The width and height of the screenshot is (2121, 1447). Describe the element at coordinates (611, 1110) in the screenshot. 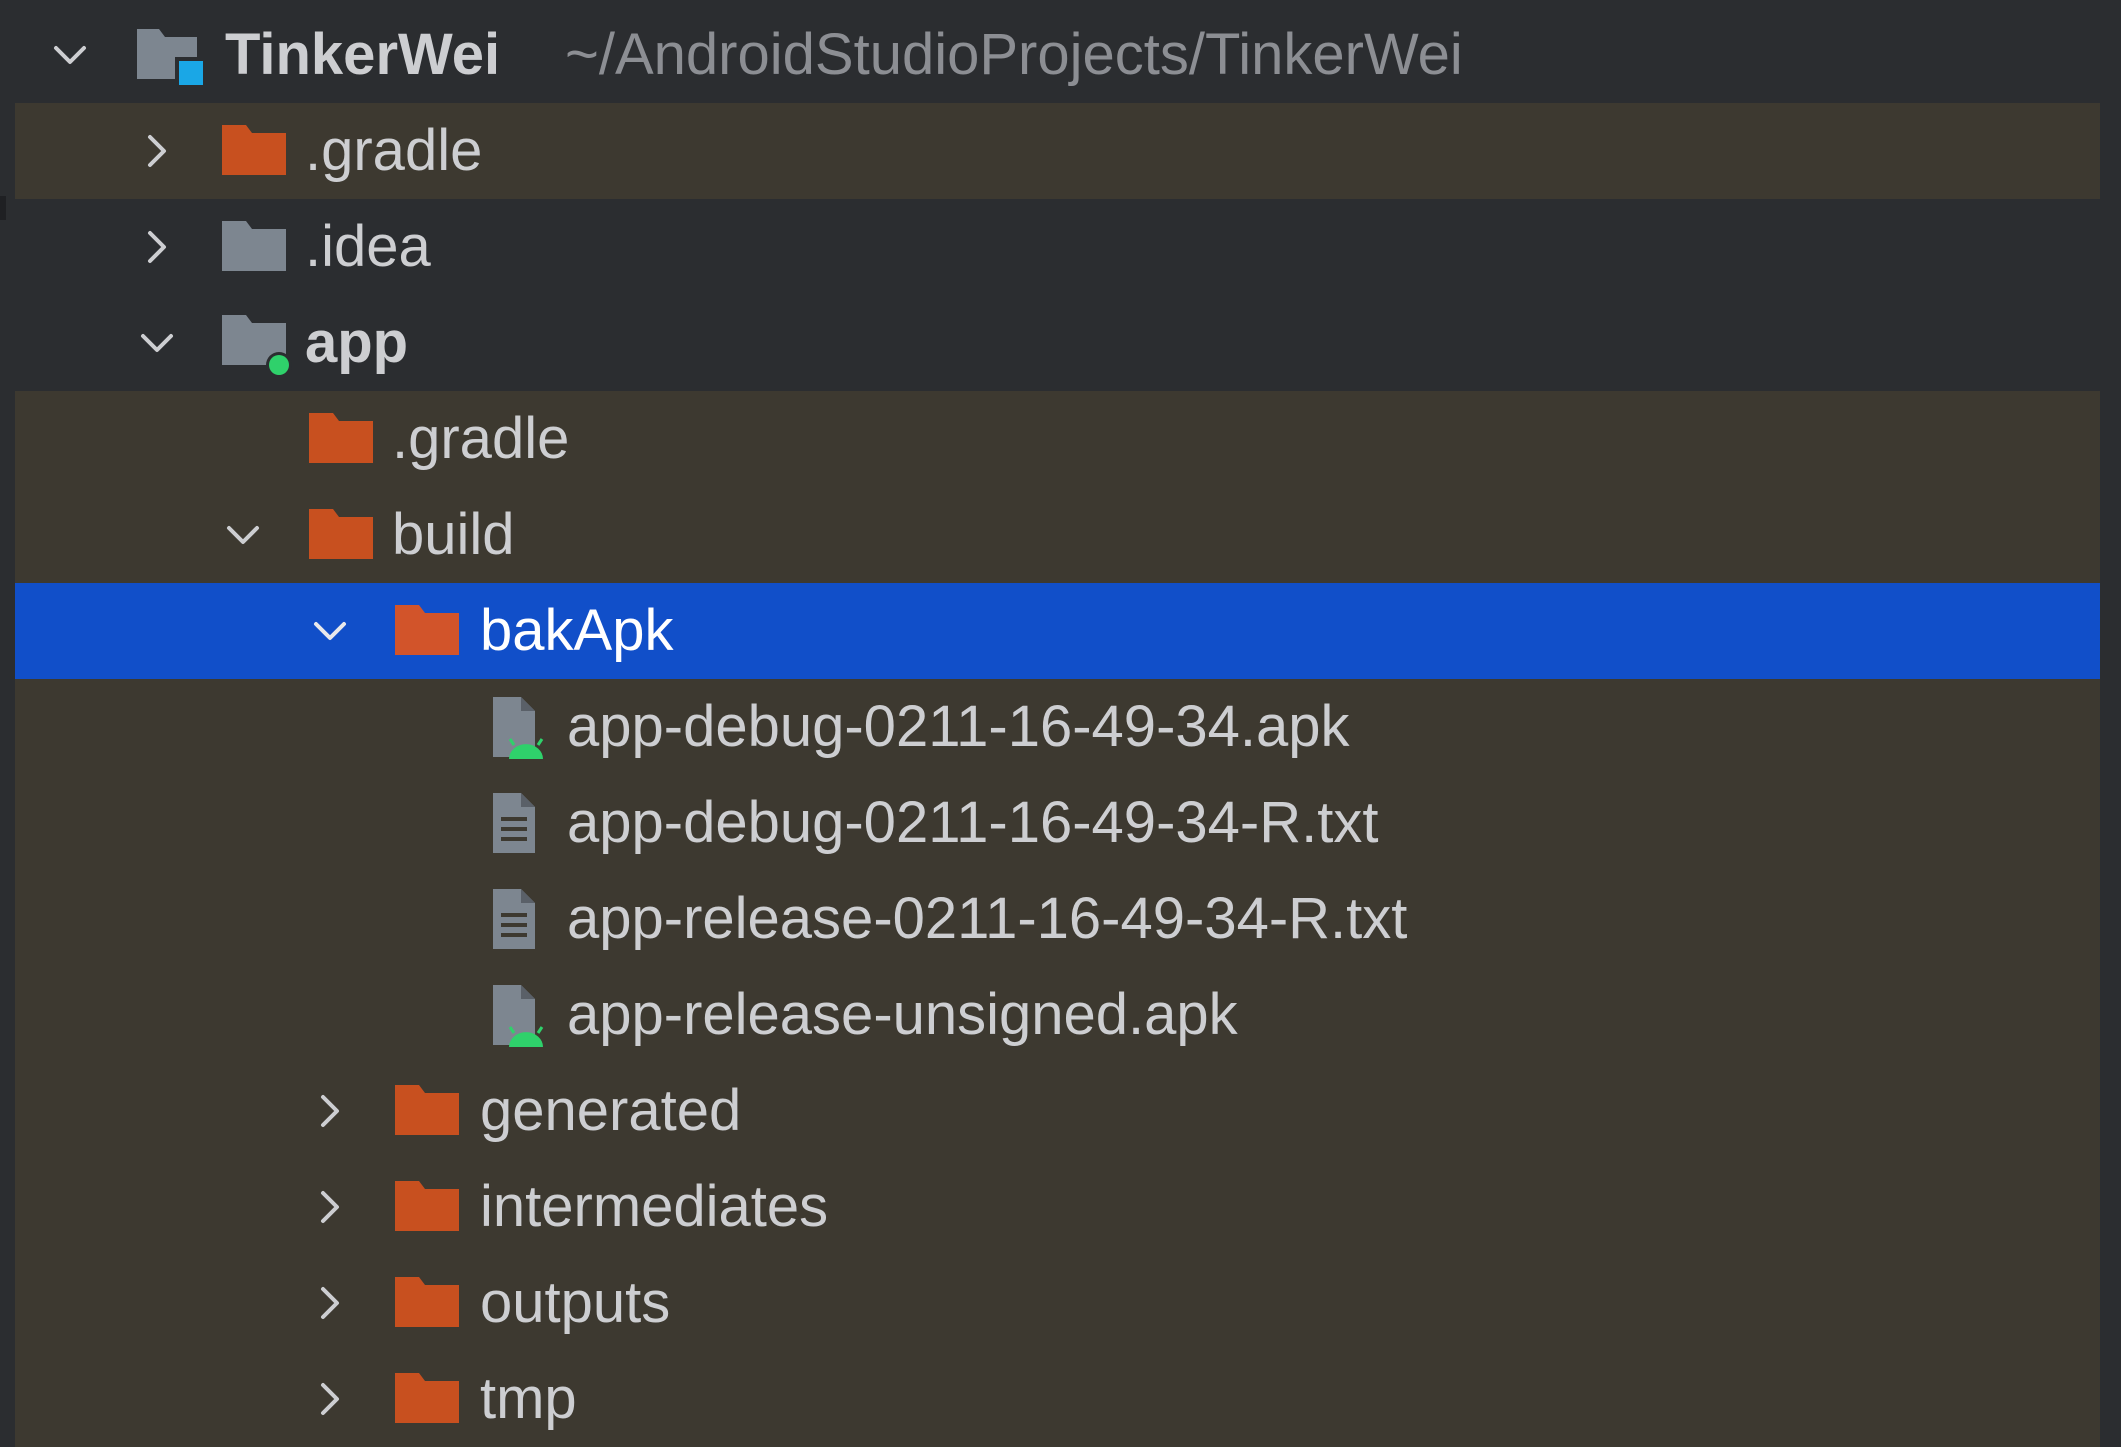

I see `folder-label: generated` at that location.